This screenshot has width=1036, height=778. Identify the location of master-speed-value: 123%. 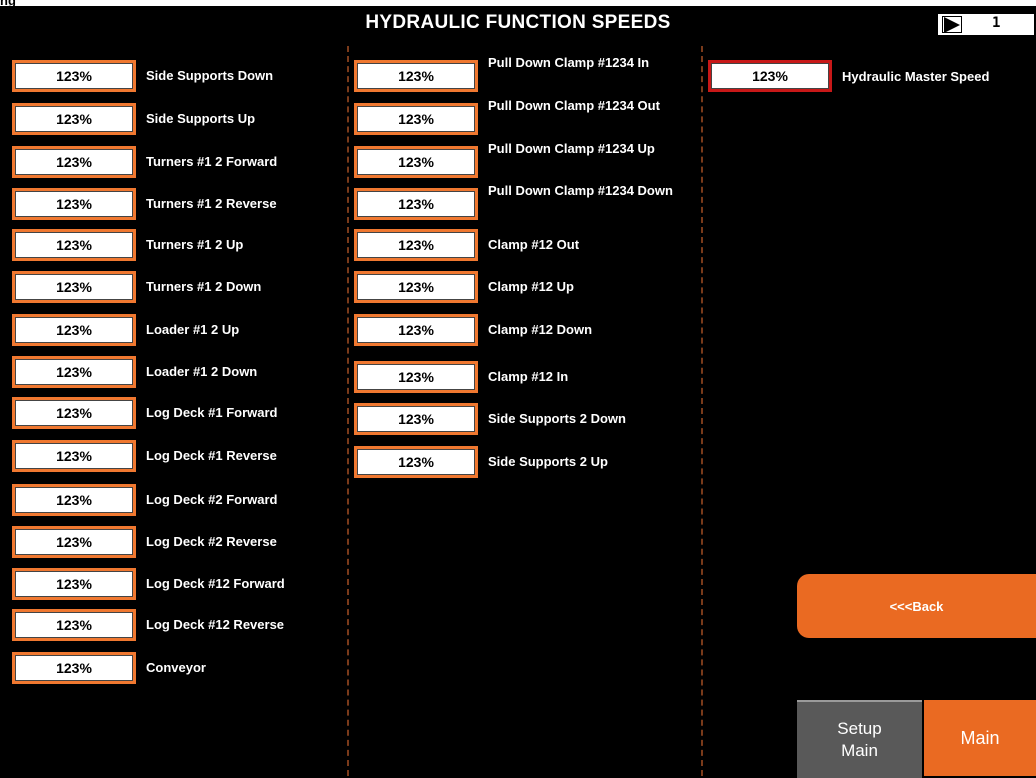
(770, 76).